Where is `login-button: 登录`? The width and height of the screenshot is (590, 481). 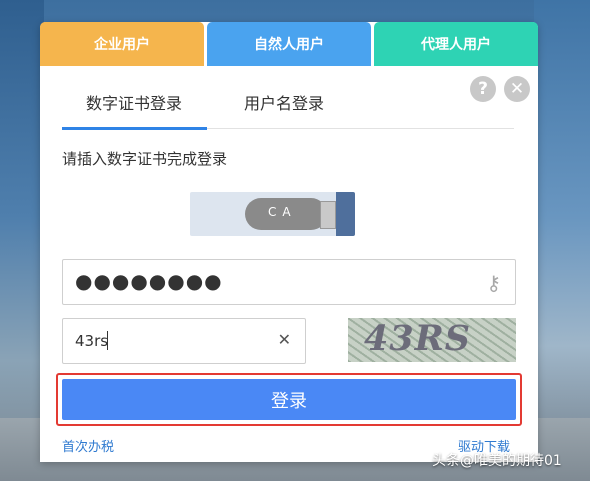 login-button: 登录 is located at coordinates (289, 399).